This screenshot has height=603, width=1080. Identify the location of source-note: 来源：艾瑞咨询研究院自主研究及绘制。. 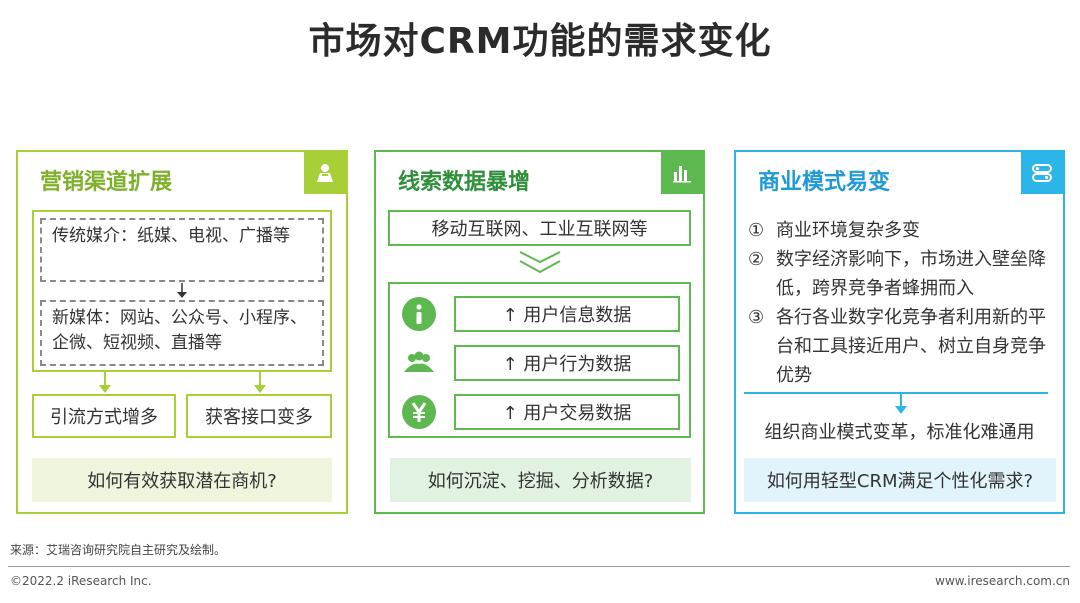
(118, 550).